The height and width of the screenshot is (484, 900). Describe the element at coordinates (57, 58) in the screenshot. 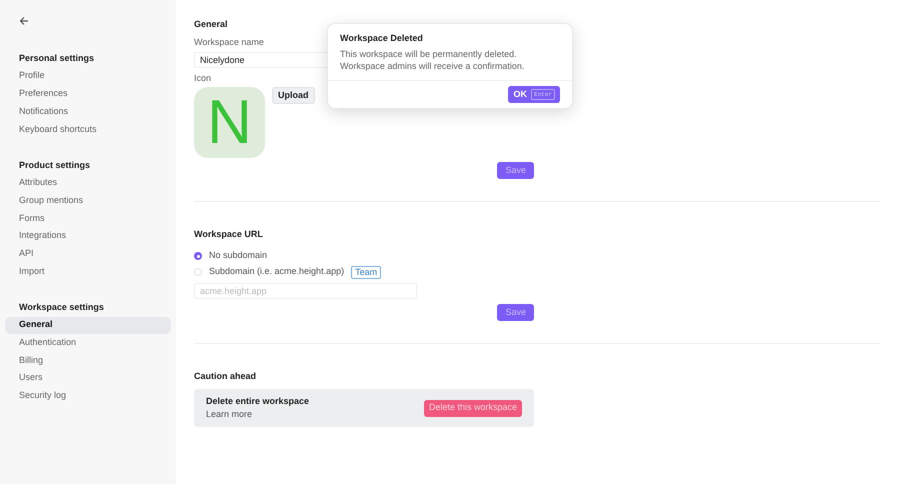

I see `sidebar-heading: Personal settings` at that location.